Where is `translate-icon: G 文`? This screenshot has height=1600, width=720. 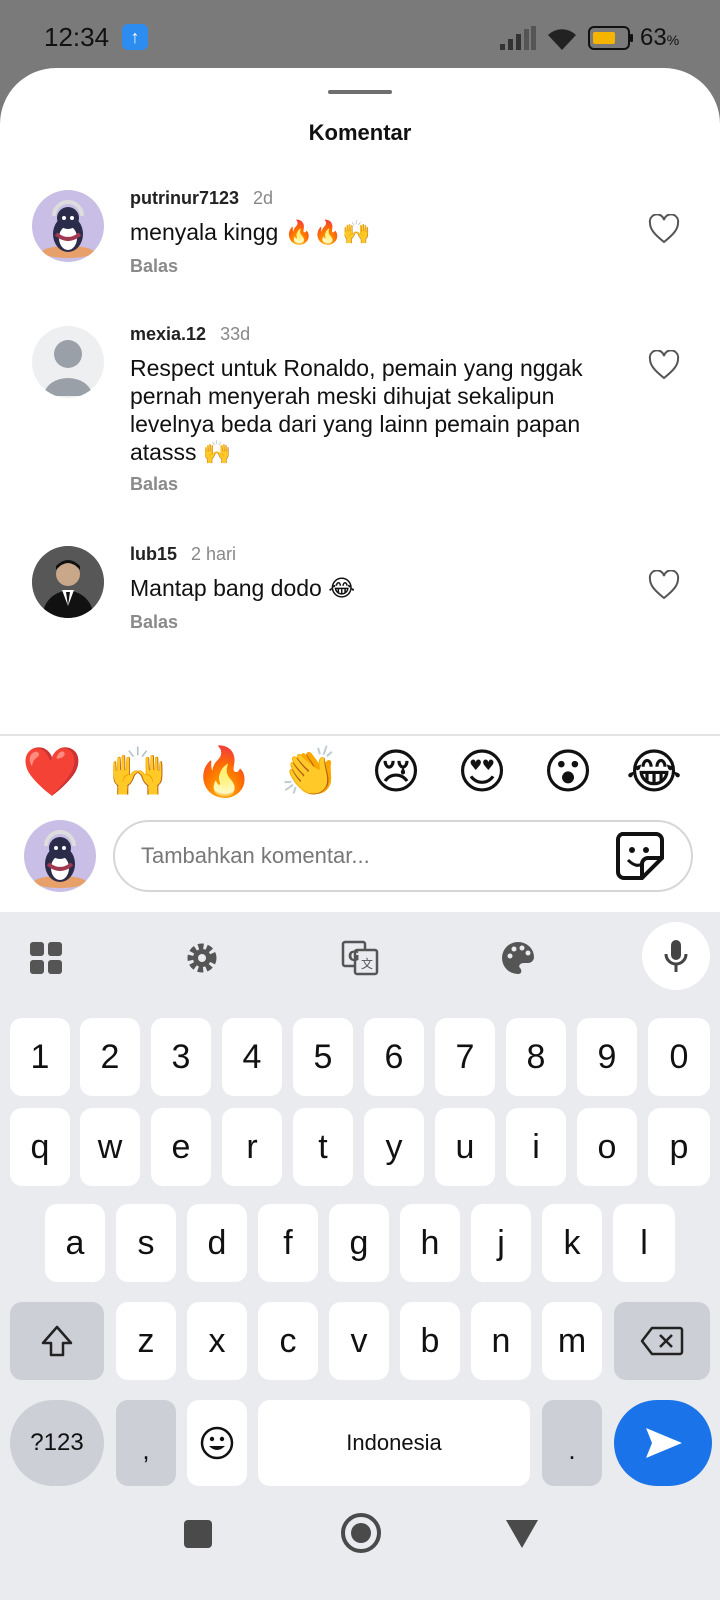 translate-icon: G 文 is located at coordinates (360, 958).